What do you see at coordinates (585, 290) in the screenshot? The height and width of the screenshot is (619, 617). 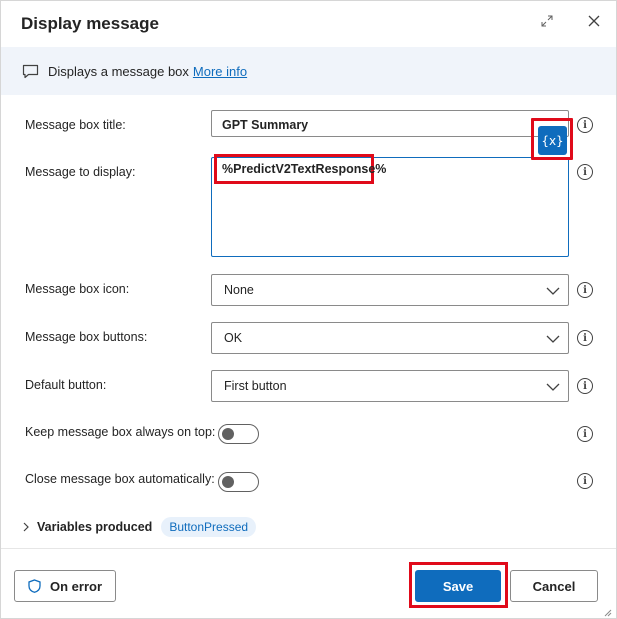 I see `icon-info-icon: i` at bounding box center [585, 290].